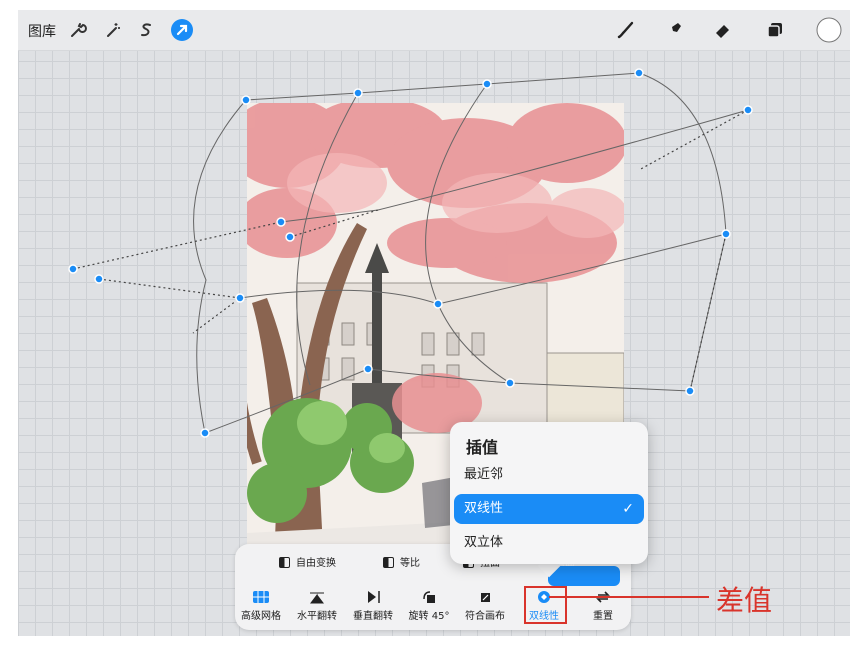  Describe the element at coordinates (628, 509) in the screenshot. I see `checkmark-icon: ✓` at that location.